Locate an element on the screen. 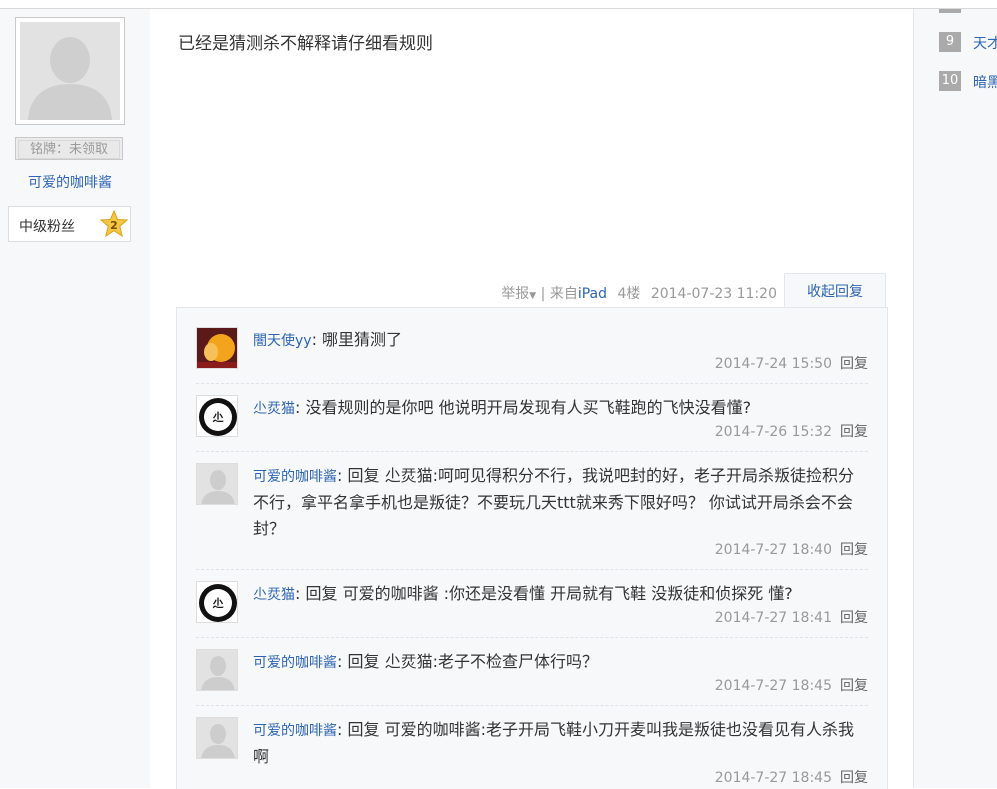 The width and height of the screenshot is (997, 789). reply-footer: 2014-7-27 18:40 回复 is located at coordinates (791, 549).